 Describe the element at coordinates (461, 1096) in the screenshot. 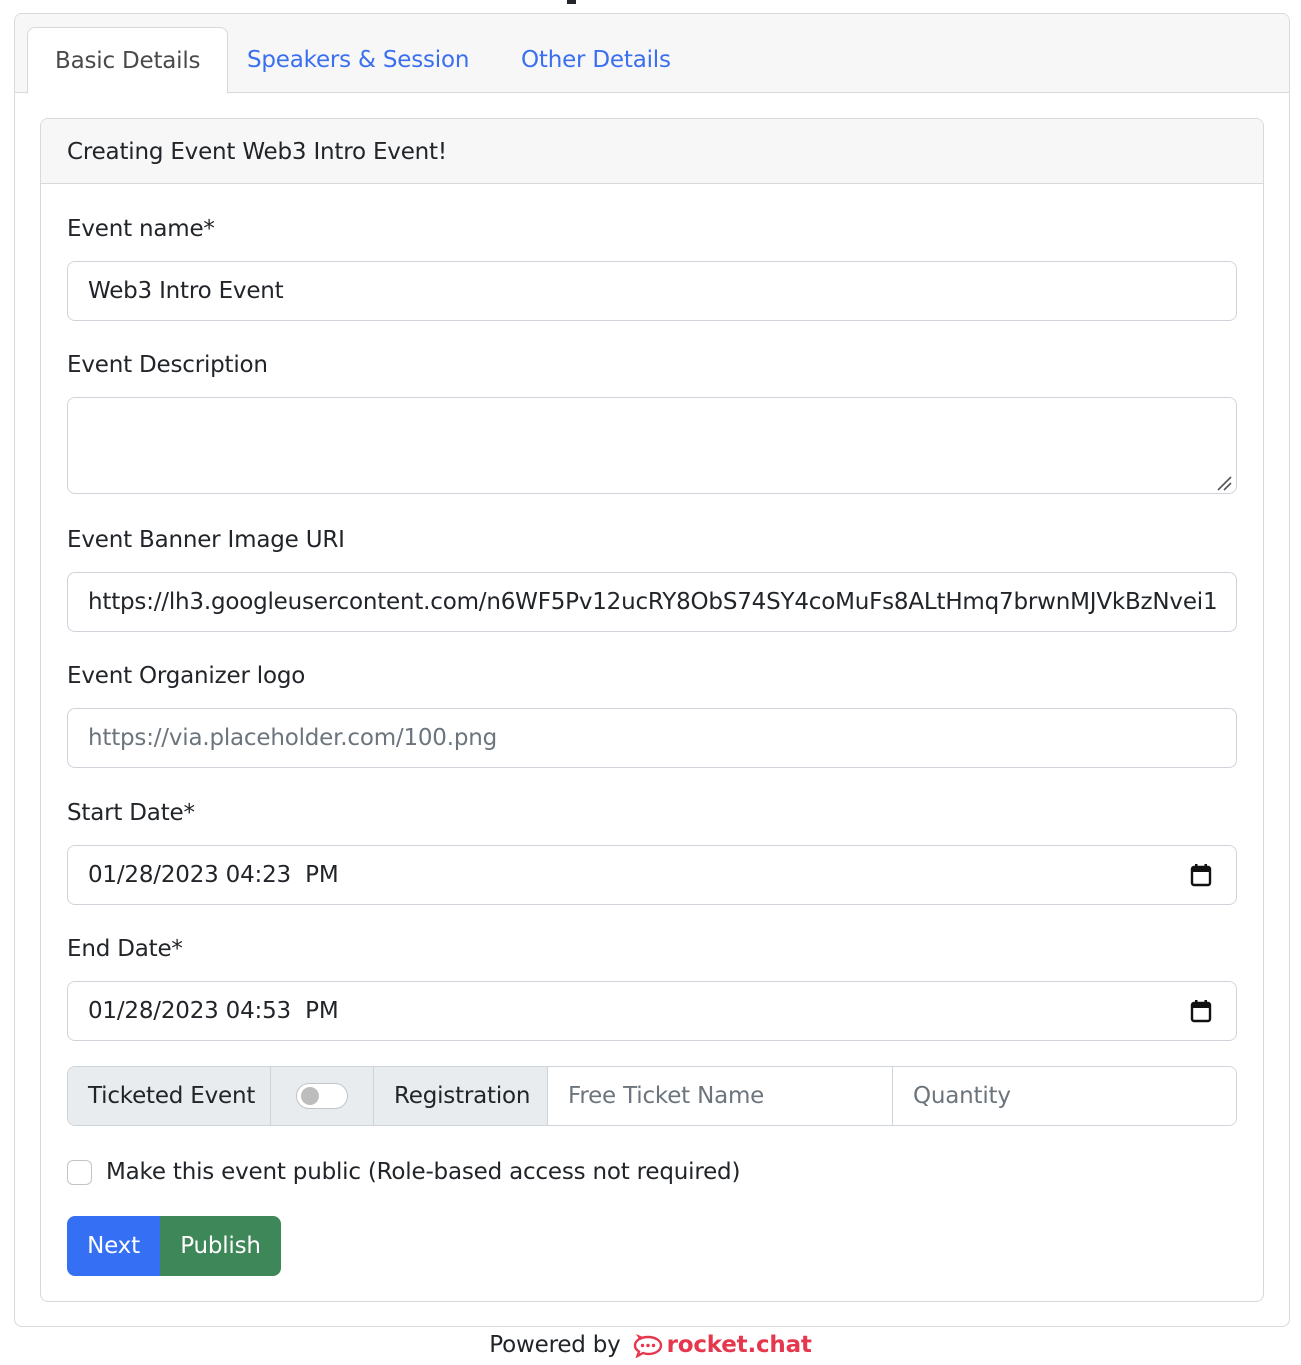

I see `registration-label: Registration` at that location.